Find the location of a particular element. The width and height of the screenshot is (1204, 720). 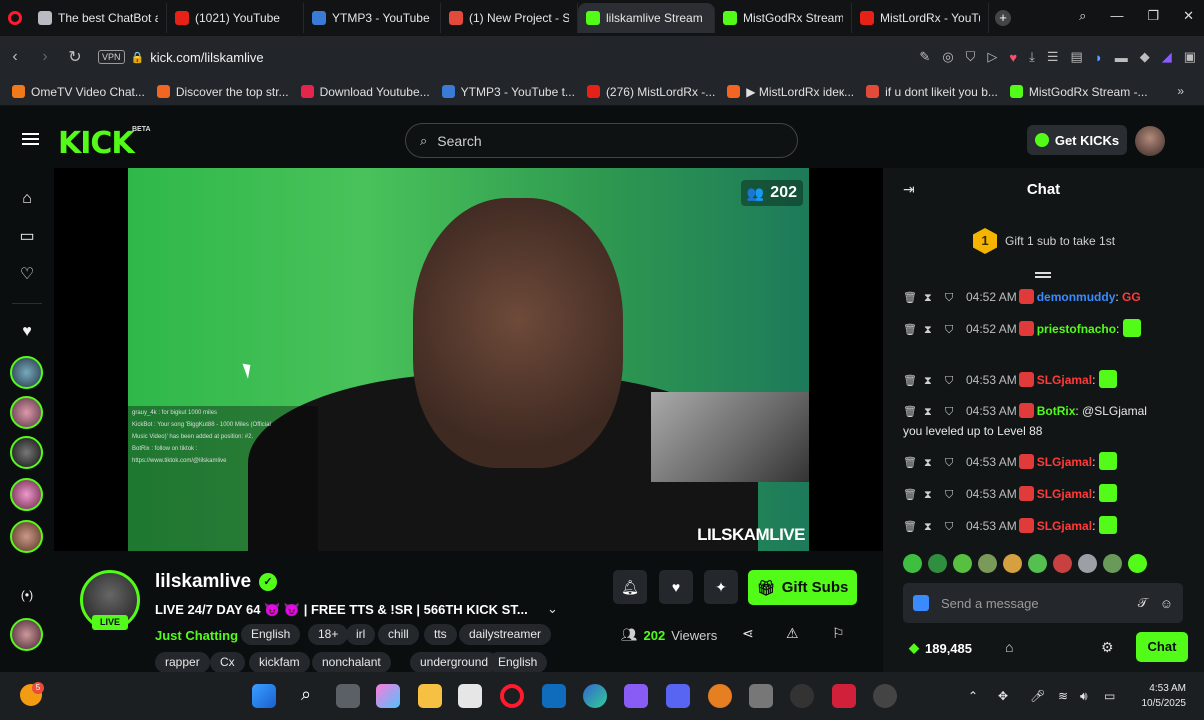

taskbar-clock: 4:53 AM 10/5/2025 is located at coordinates (1164, 696).